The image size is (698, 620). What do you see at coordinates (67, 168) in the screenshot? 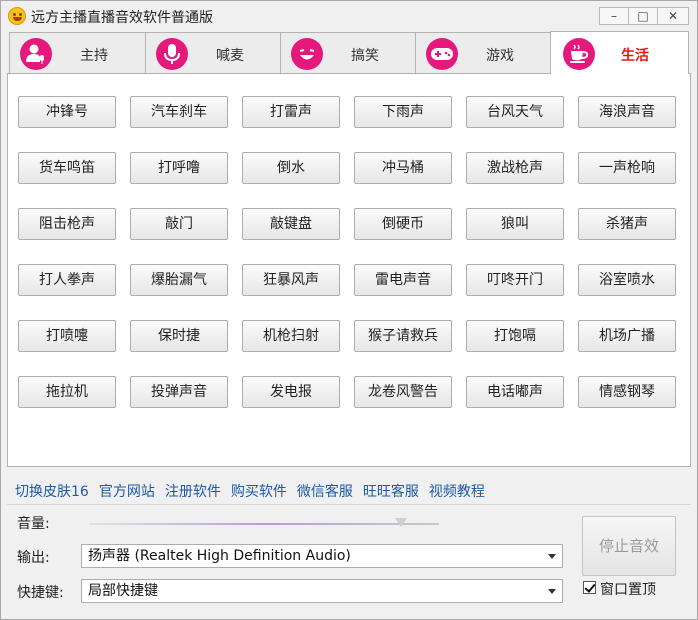
I see `sound-button: 货车鸣笛` at bounding box center [67, 168].